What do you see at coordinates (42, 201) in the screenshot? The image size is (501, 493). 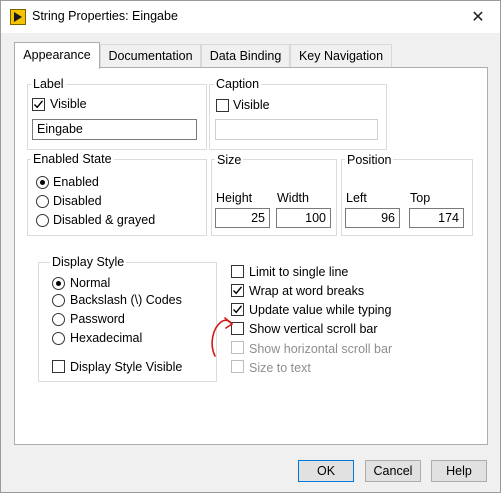 I see `disabled-radio` at bounding box center [42, 201].